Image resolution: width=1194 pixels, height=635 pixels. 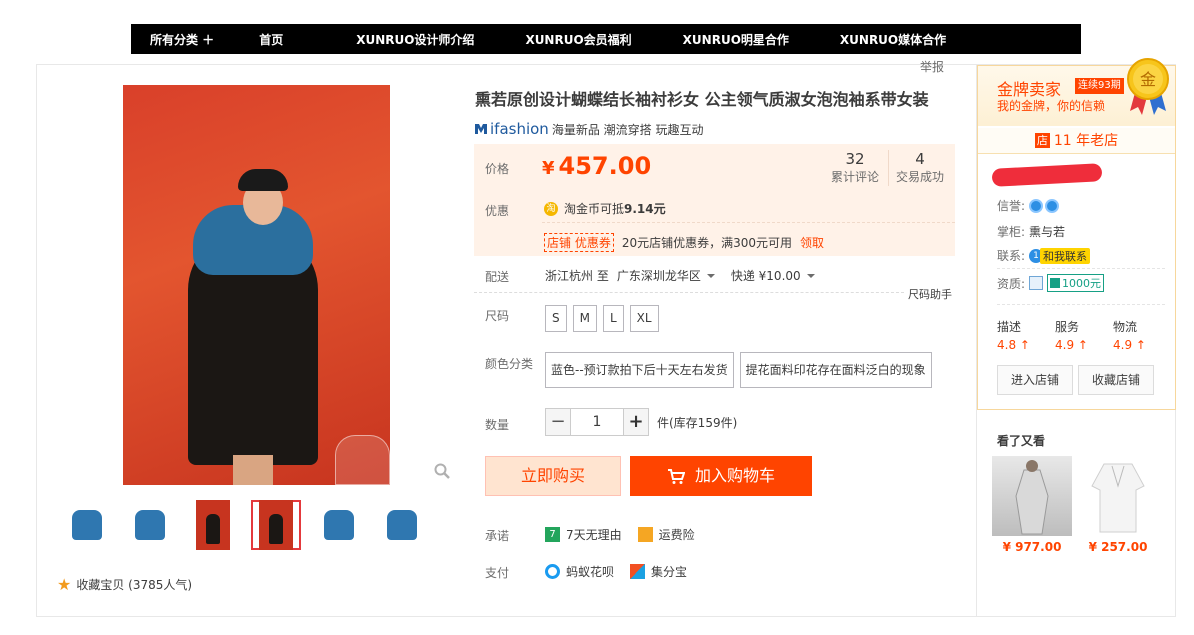 I want to click on size-options: S M L XL, so click(x=605, y=318).